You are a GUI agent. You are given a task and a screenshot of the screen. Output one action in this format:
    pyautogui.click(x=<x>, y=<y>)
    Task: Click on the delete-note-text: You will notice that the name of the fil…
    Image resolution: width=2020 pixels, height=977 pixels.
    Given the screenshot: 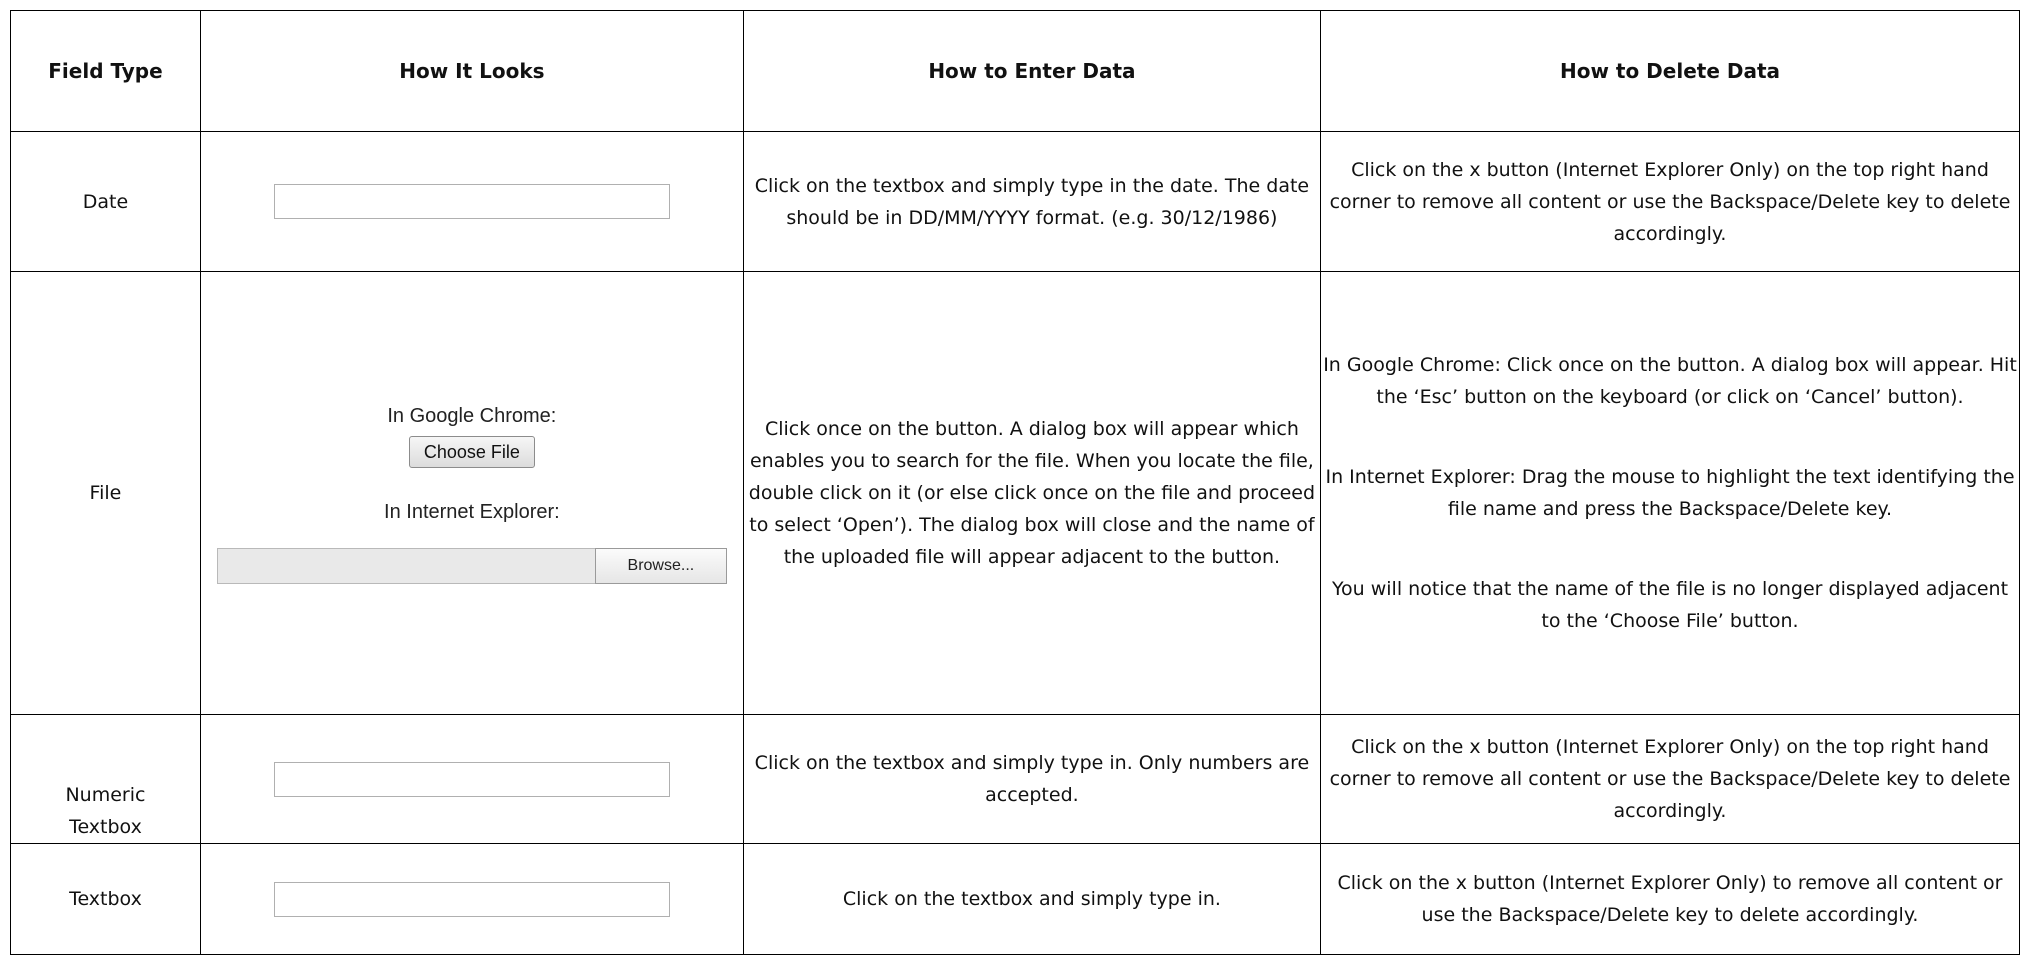 What is the action you would take?
    pyautogui.click(x=1670, y=605)
    